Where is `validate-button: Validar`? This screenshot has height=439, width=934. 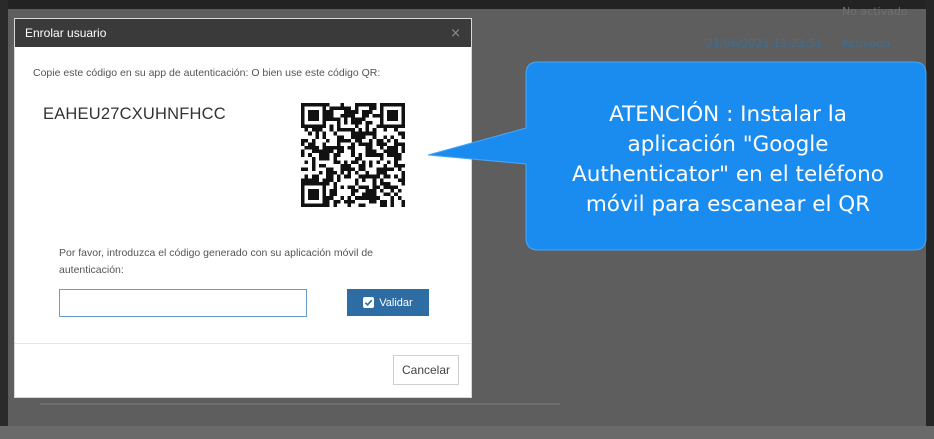
validate-button: Validar is located at coordinates (388, 302).